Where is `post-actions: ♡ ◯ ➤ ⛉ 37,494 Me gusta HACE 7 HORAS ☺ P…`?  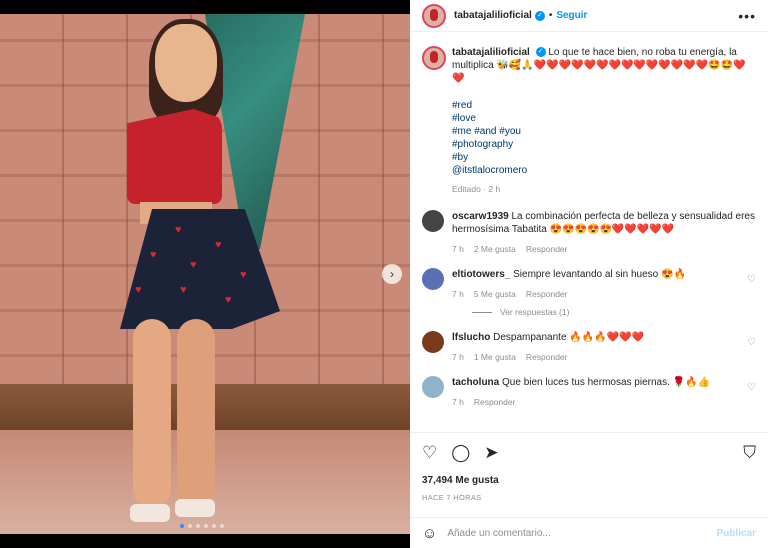
post-actions: ♡ ◯ ➤ ⛉ 37,494 Me gusta HACE 7 HORAS ☺ P… is located at coordinates (589, 490).